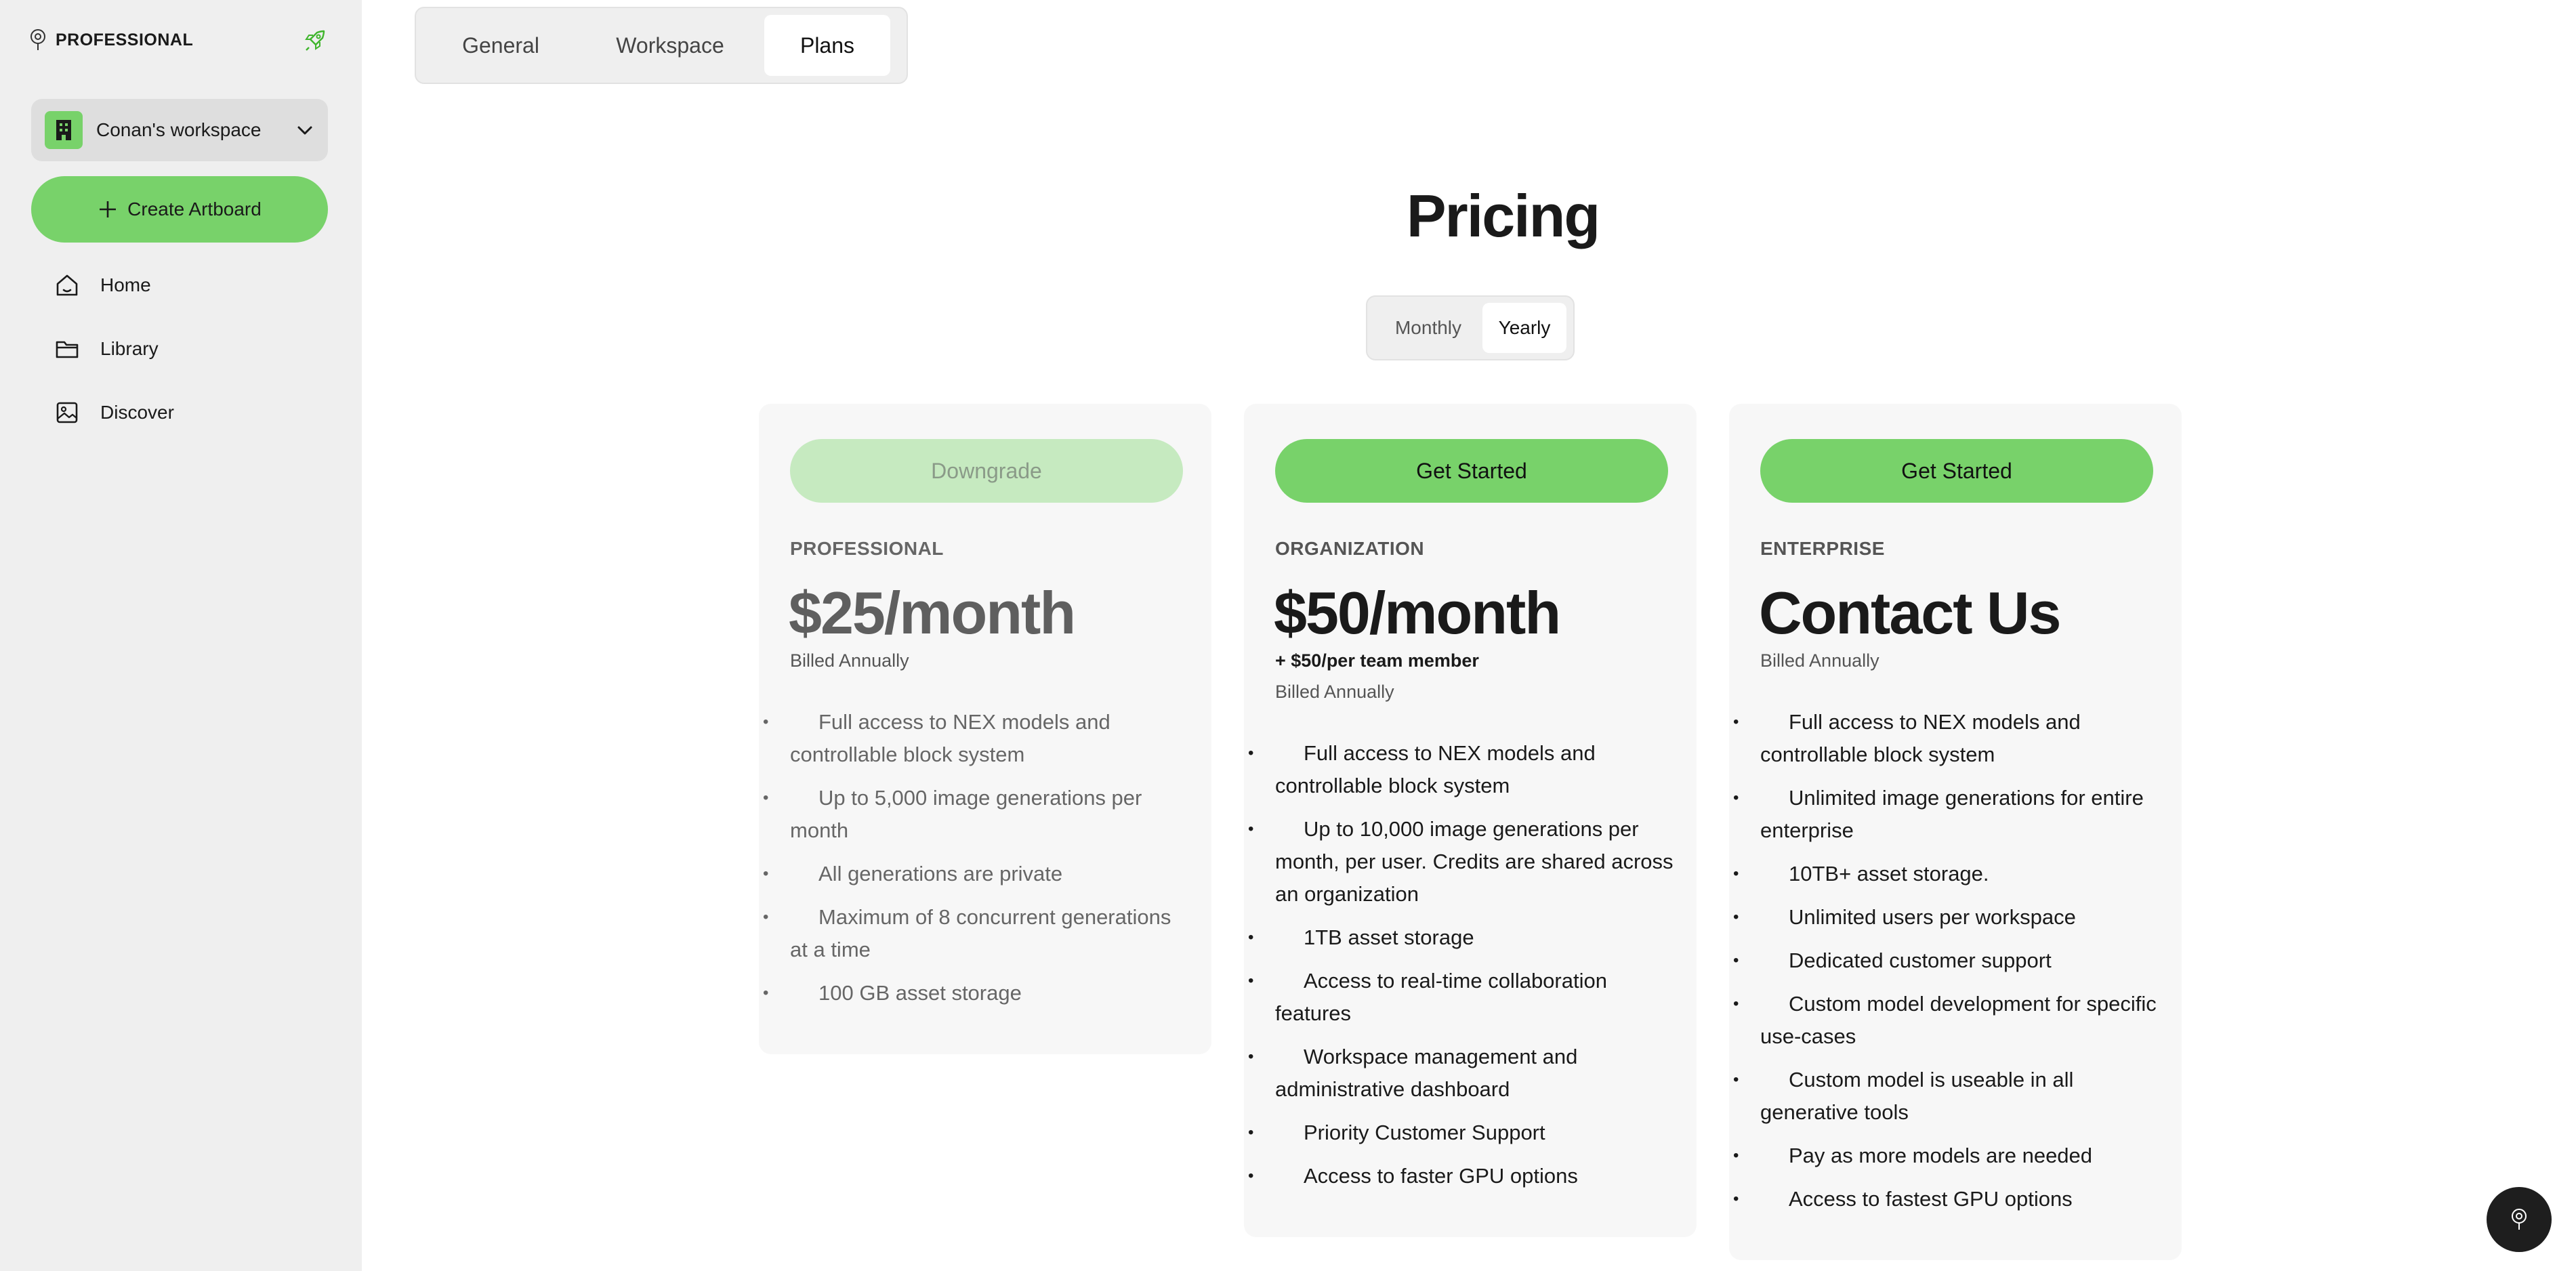 The width and height of the screenshot is (2576, 1271). Describe the element at coordinates (867, 548) in the screenshot. I see `plan-tier: PROFESSIONAL` at that location.